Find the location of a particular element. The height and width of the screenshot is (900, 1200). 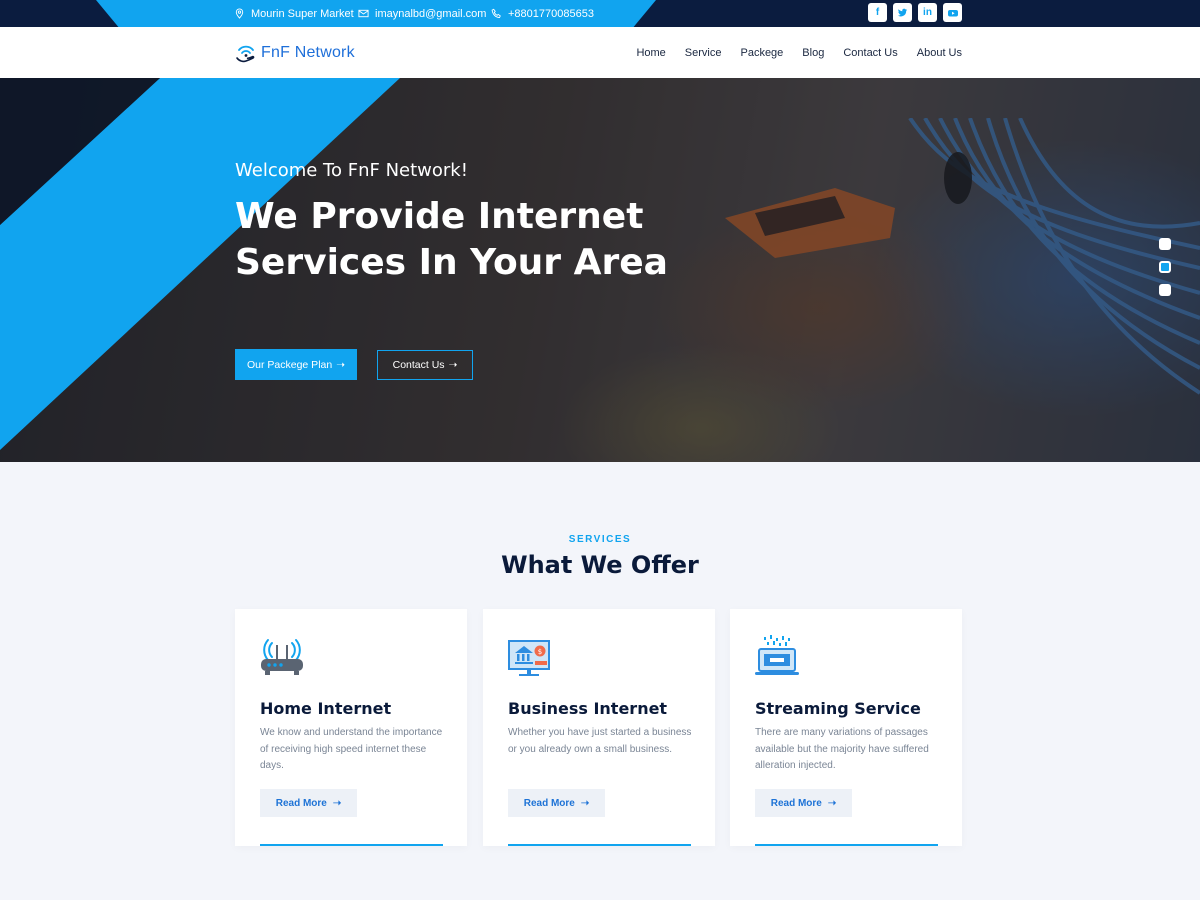

email-info: imaynalbd@gmail.com is located at coordinates (422, 13).